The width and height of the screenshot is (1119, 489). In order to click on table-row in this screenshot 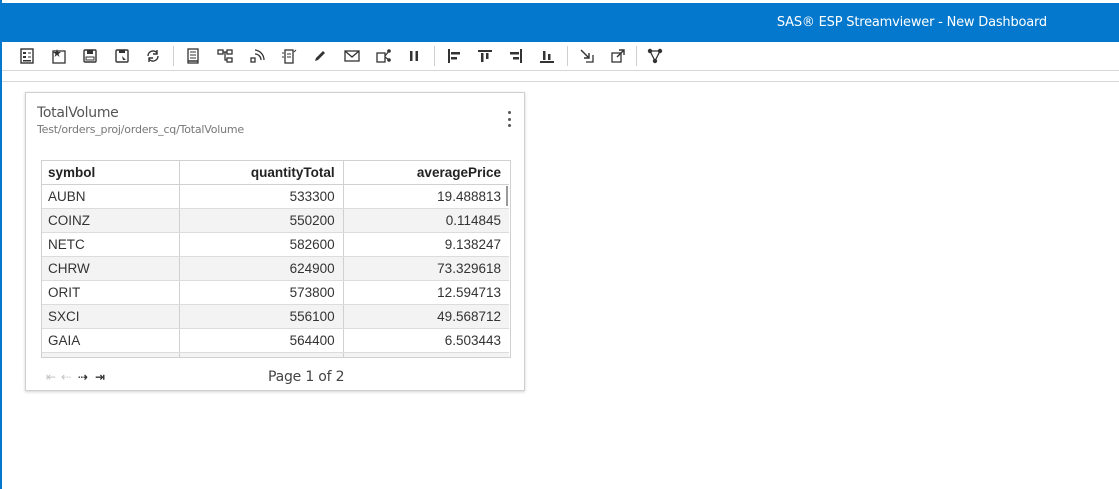, I will do `click(275, 354)`.